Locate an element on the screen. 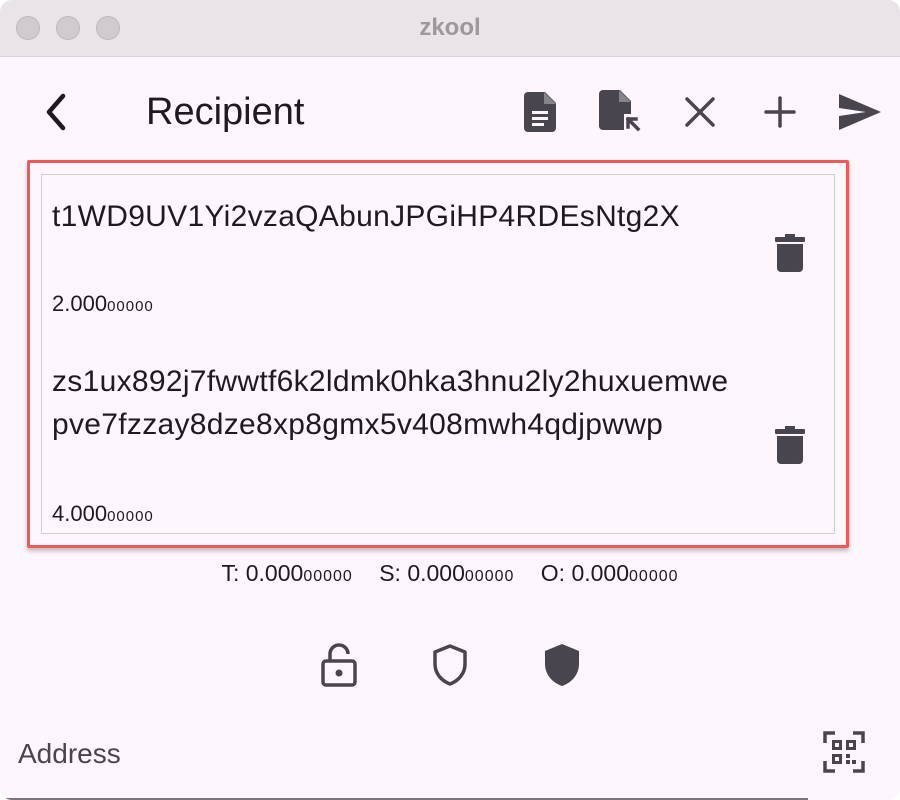  document-icon is located at coordinates (540, 112).